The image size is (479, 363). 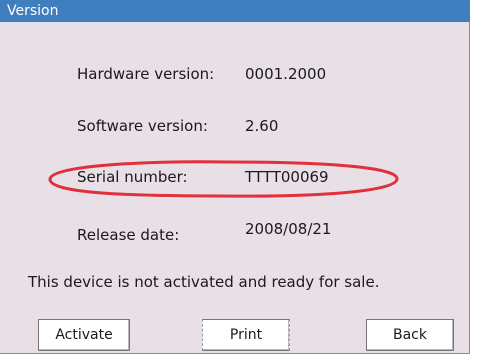 What do you see at coordinates (235, 11) in the screenshot?
I see `title-bar: Version` at bounding box center [235, 11].